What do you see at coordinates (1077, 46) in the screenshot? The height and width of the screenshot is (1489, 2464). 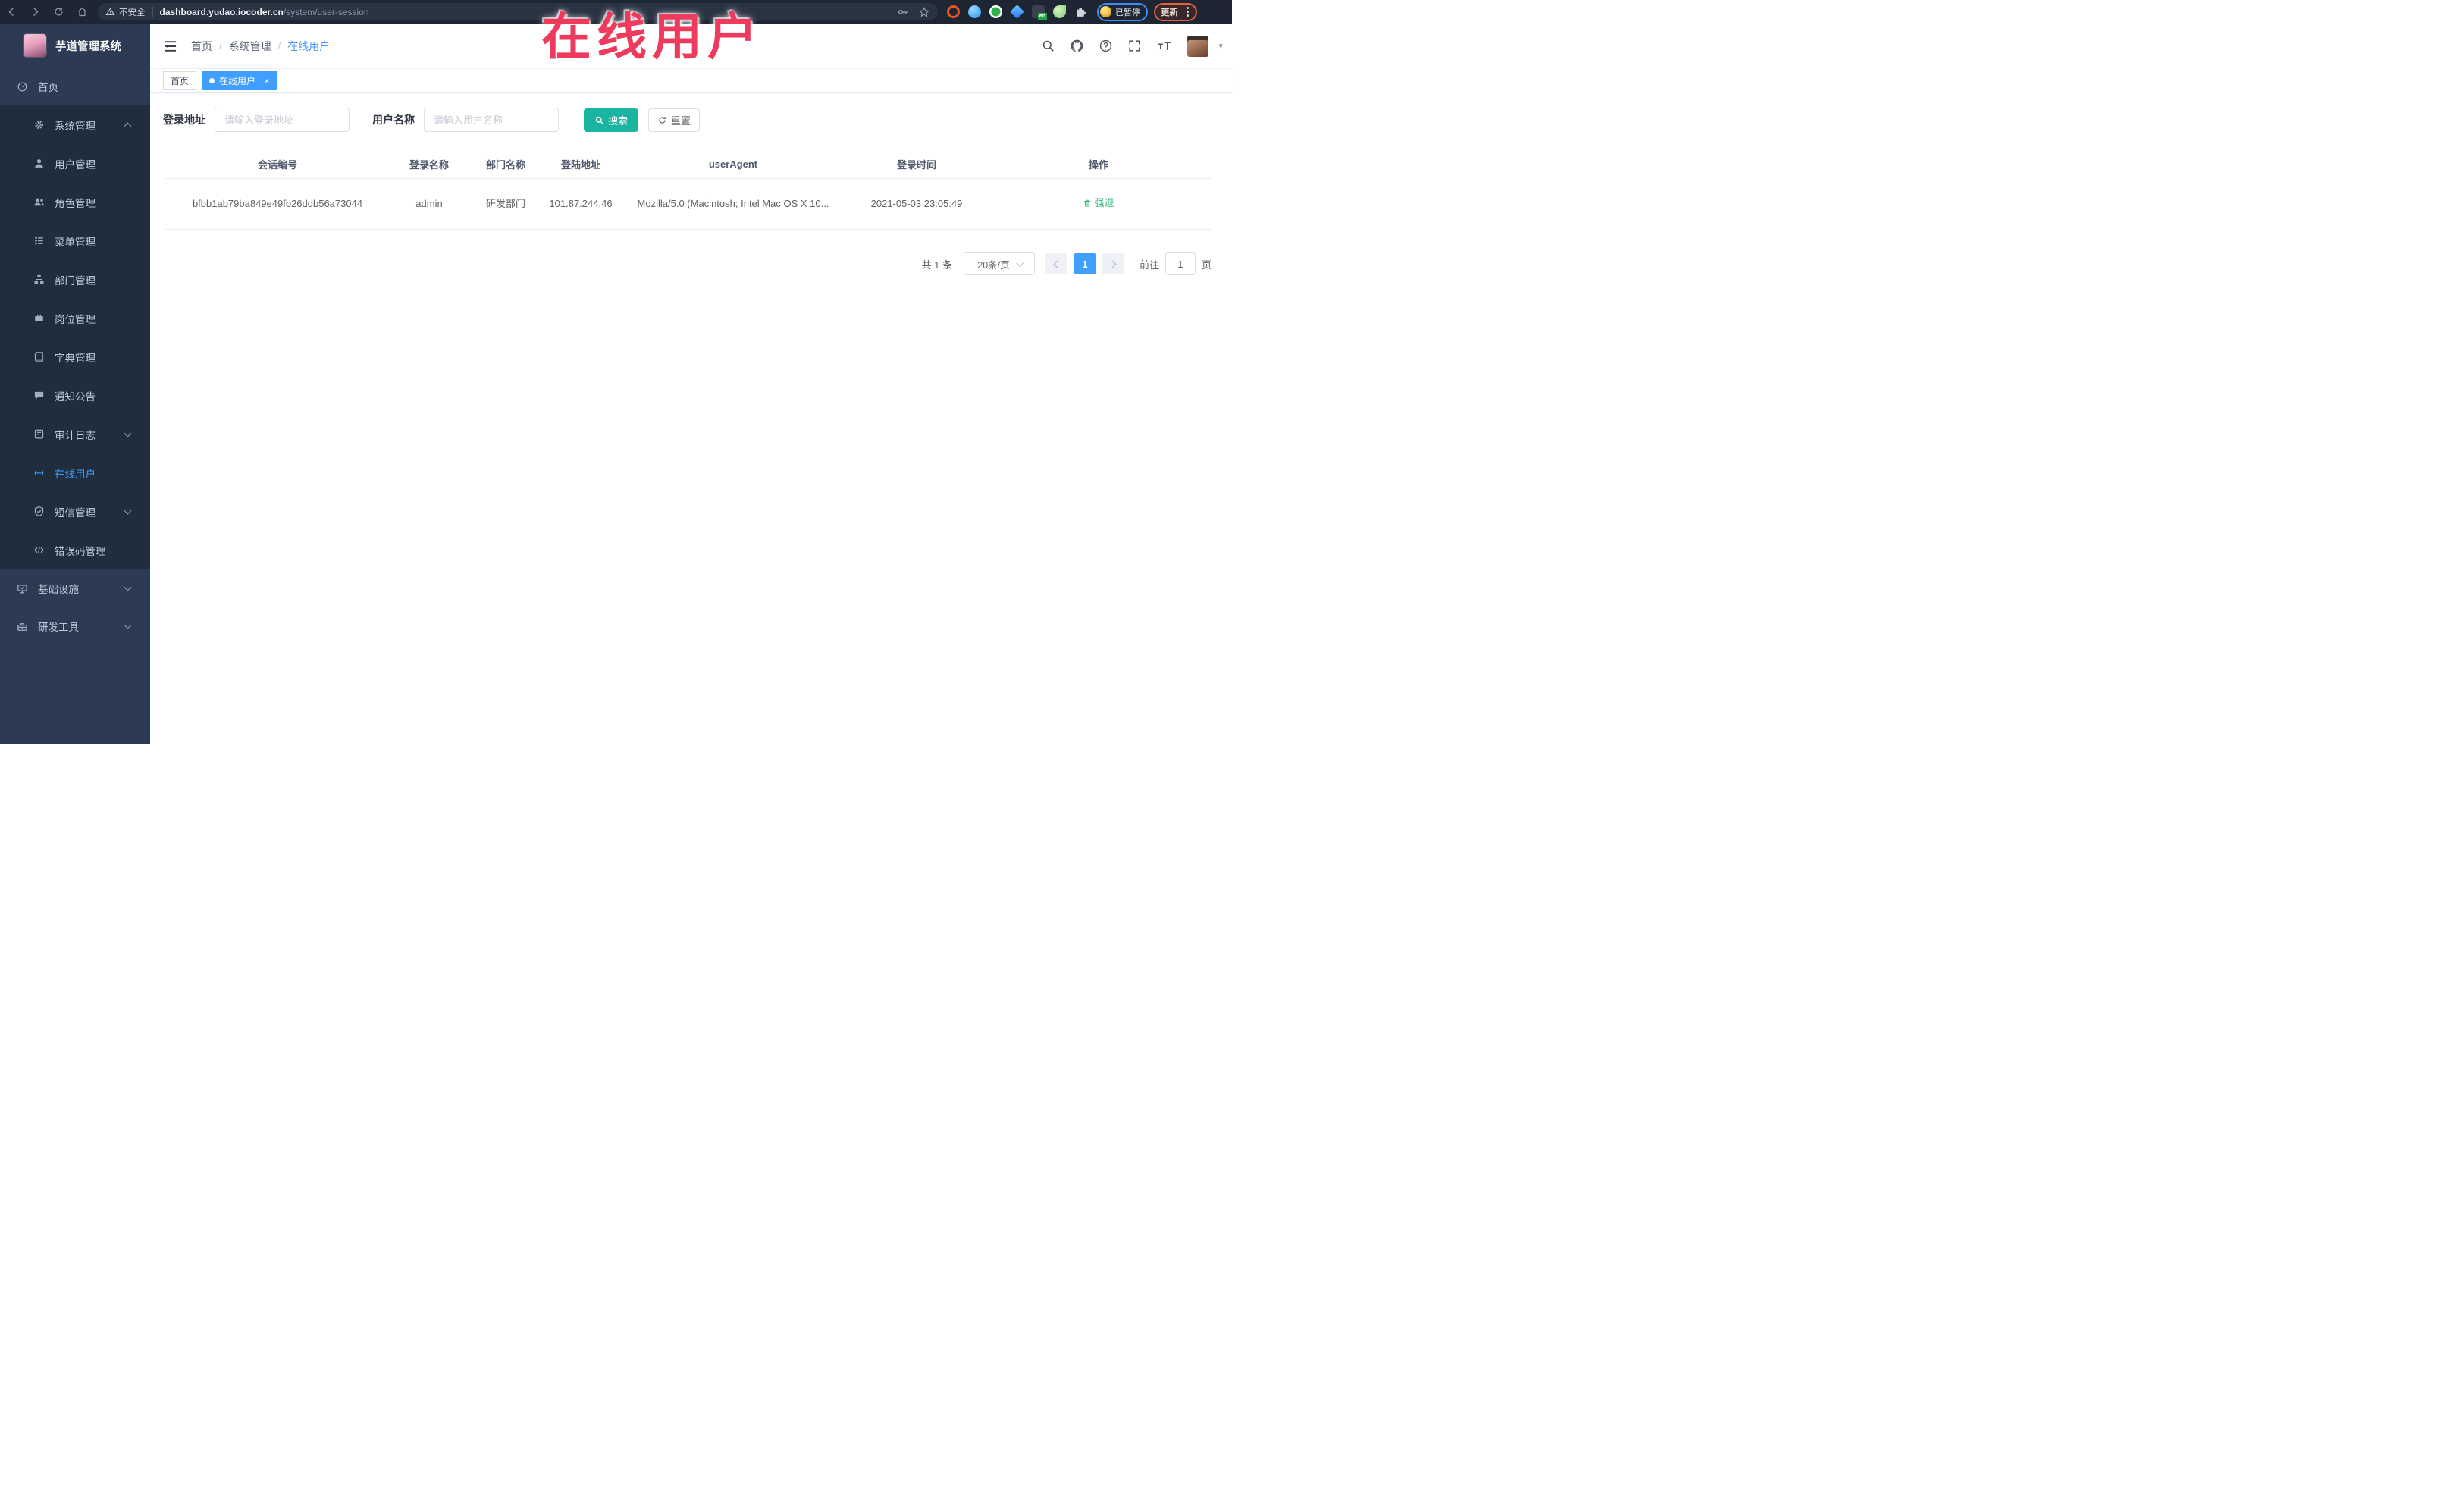 I see `github-icon` at bounding box center [1077, 46].